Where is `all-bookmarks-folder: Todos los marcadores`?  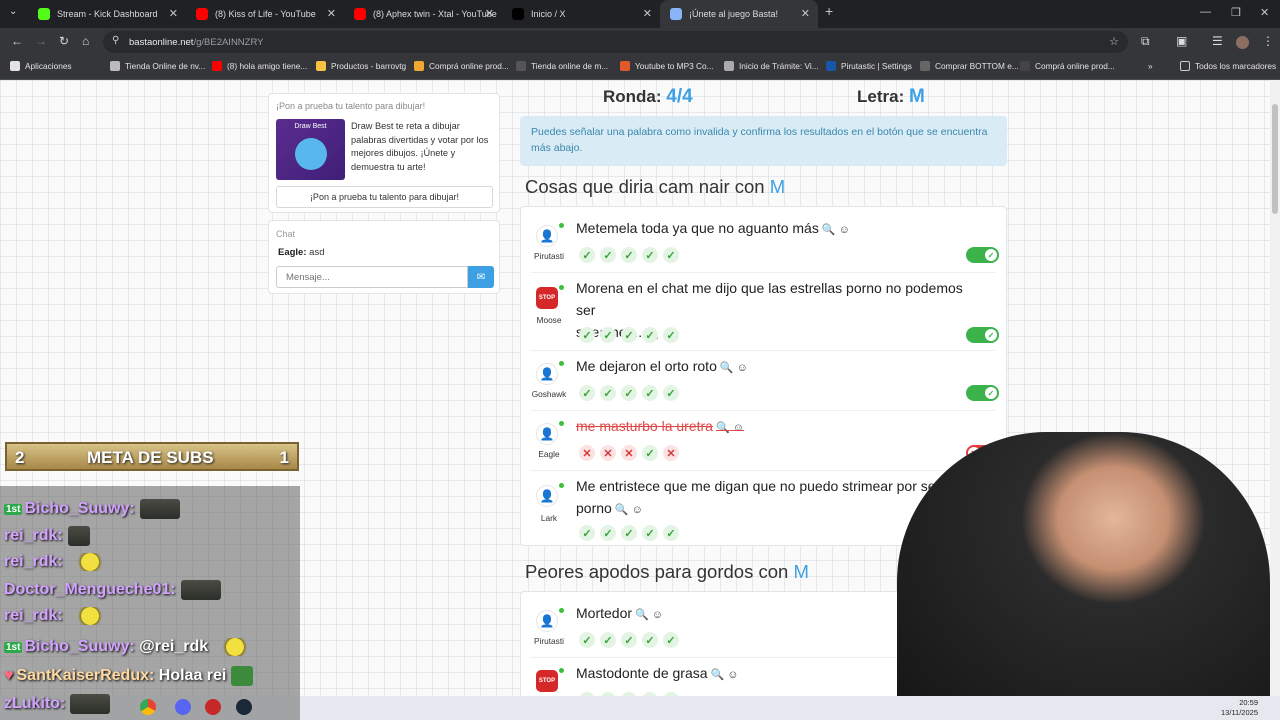
all-bookmarks-folder: Todos los marcadores is located at coordinates (1228, 66).